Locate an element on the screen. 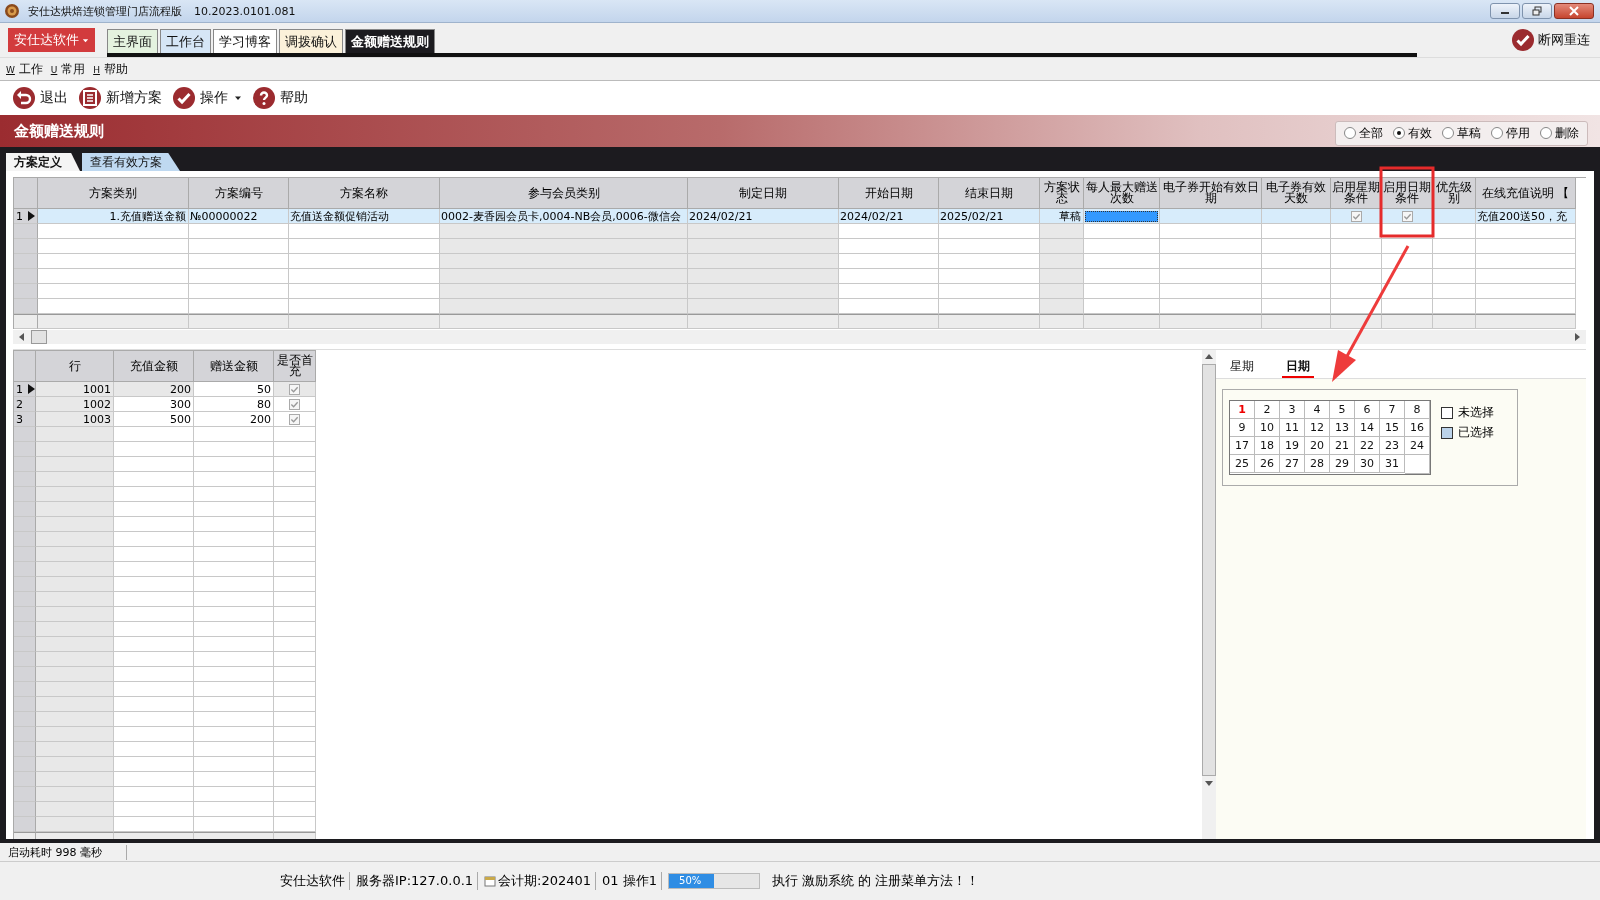 Image resolution: width=1600 pixels, height=900 pixels. restore-button is located at coordinates (1537, 11).